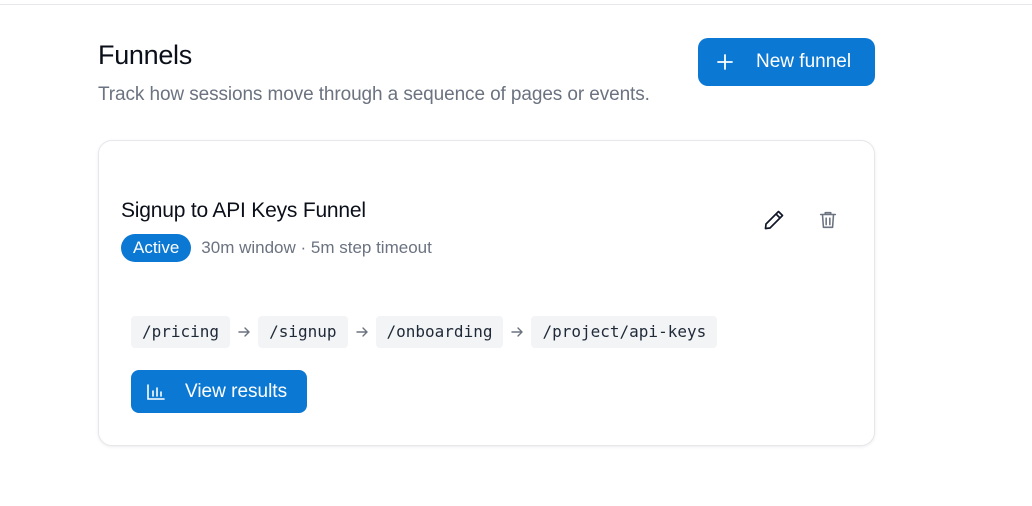  I want to click on view-results-label: View results, so click(236, 391).